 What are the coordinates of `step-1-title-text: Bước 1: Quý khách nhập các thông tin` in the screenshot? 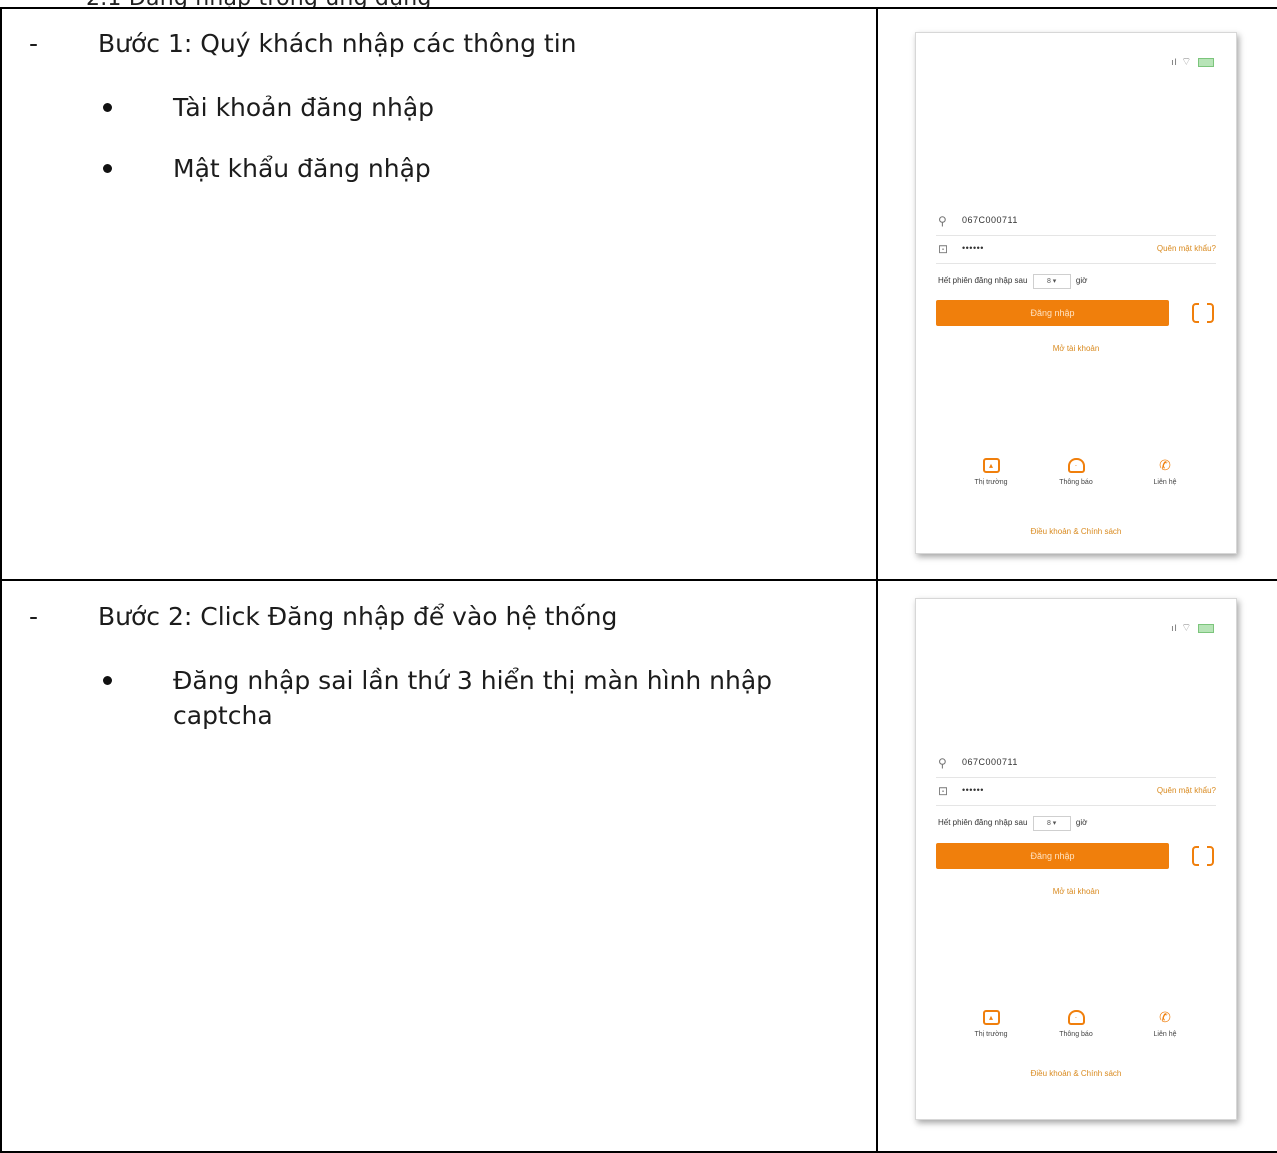 It's located at (337, 43).